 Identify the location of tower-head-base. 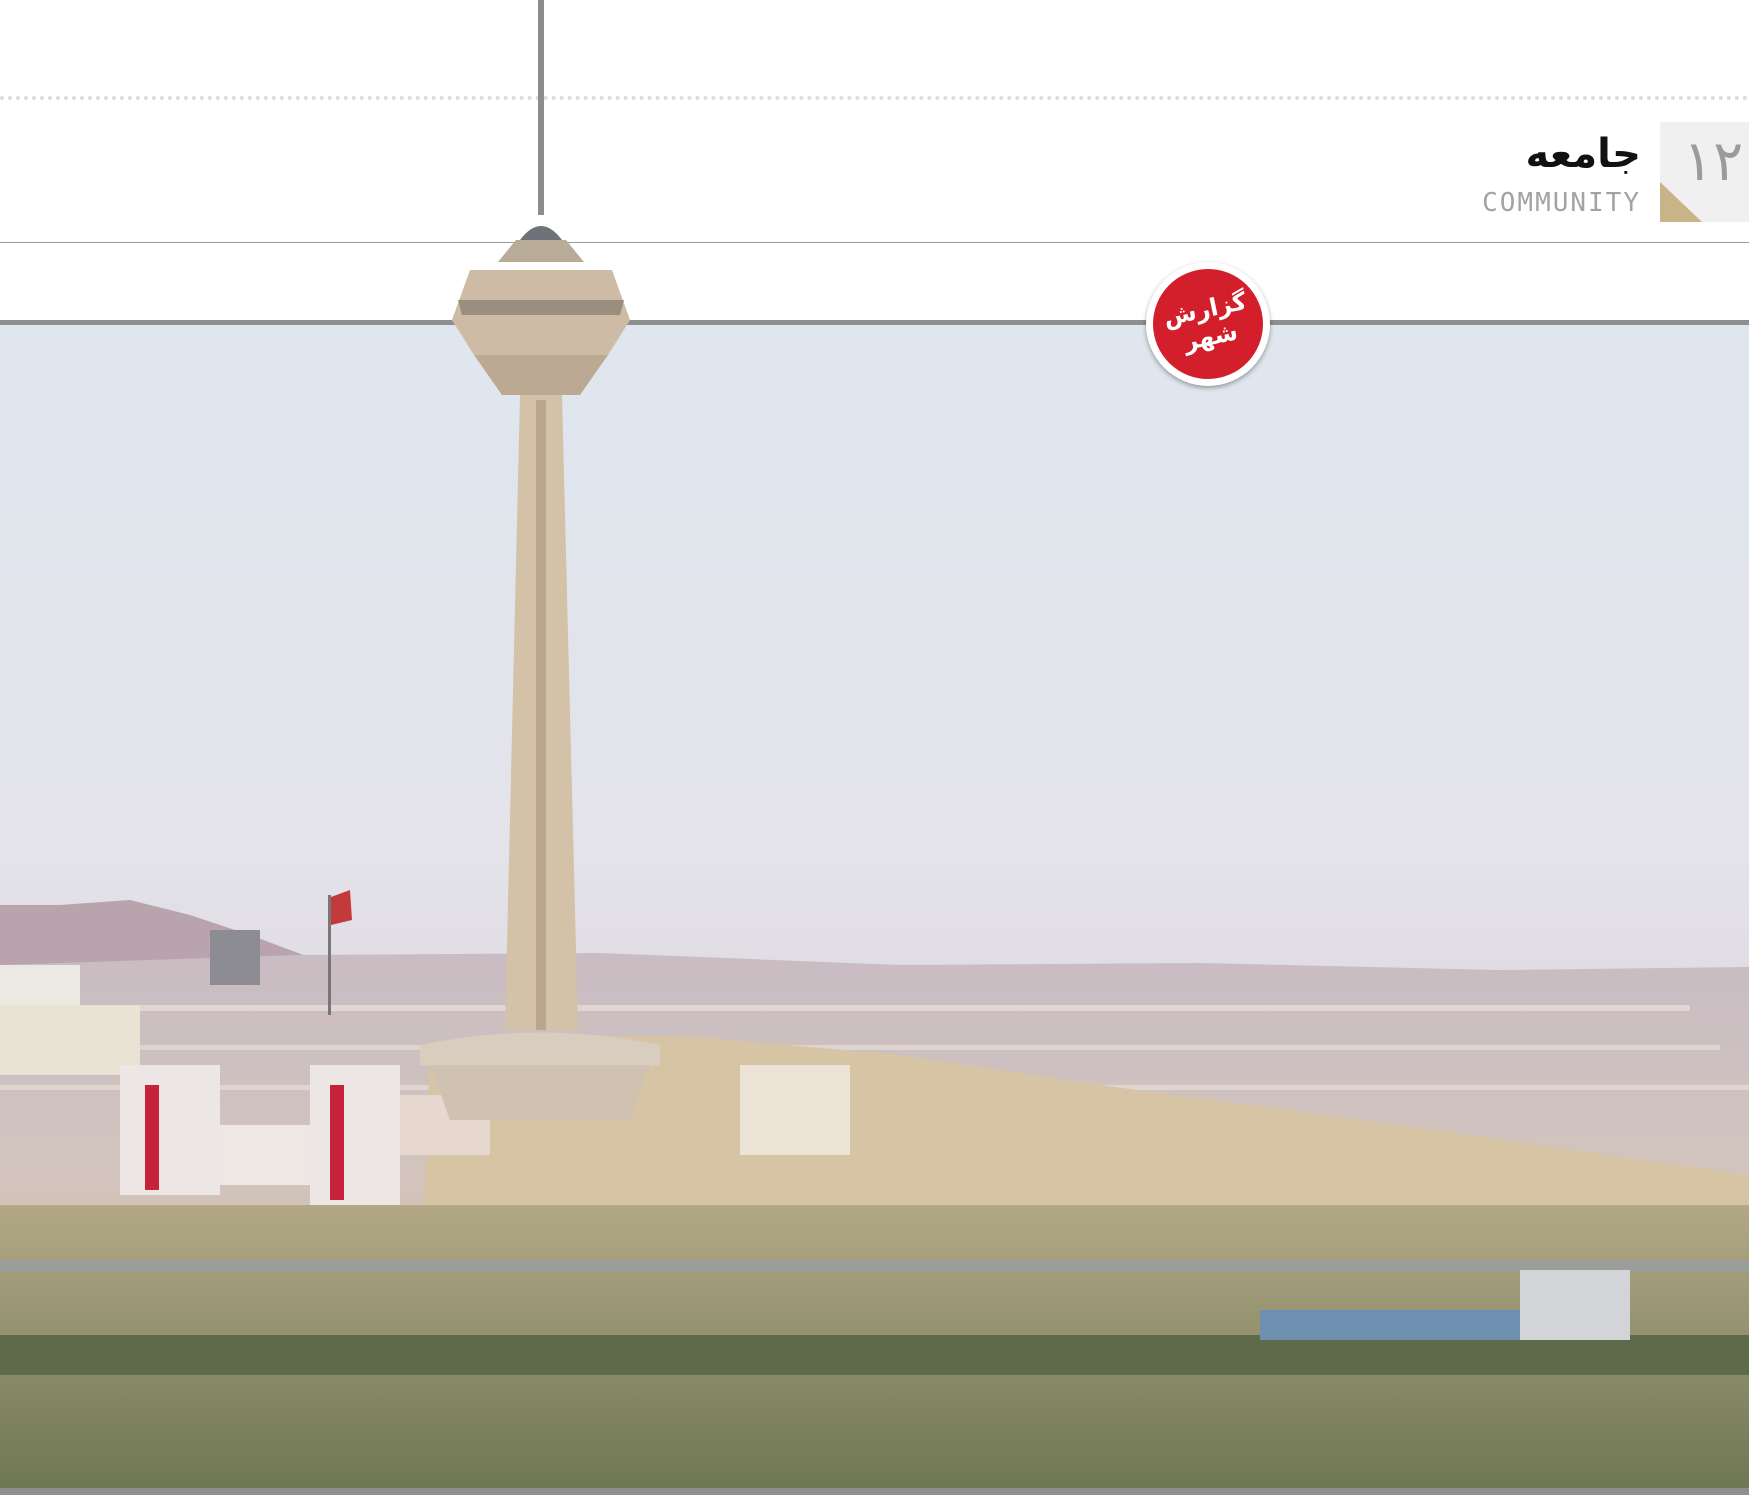
(541, 375).